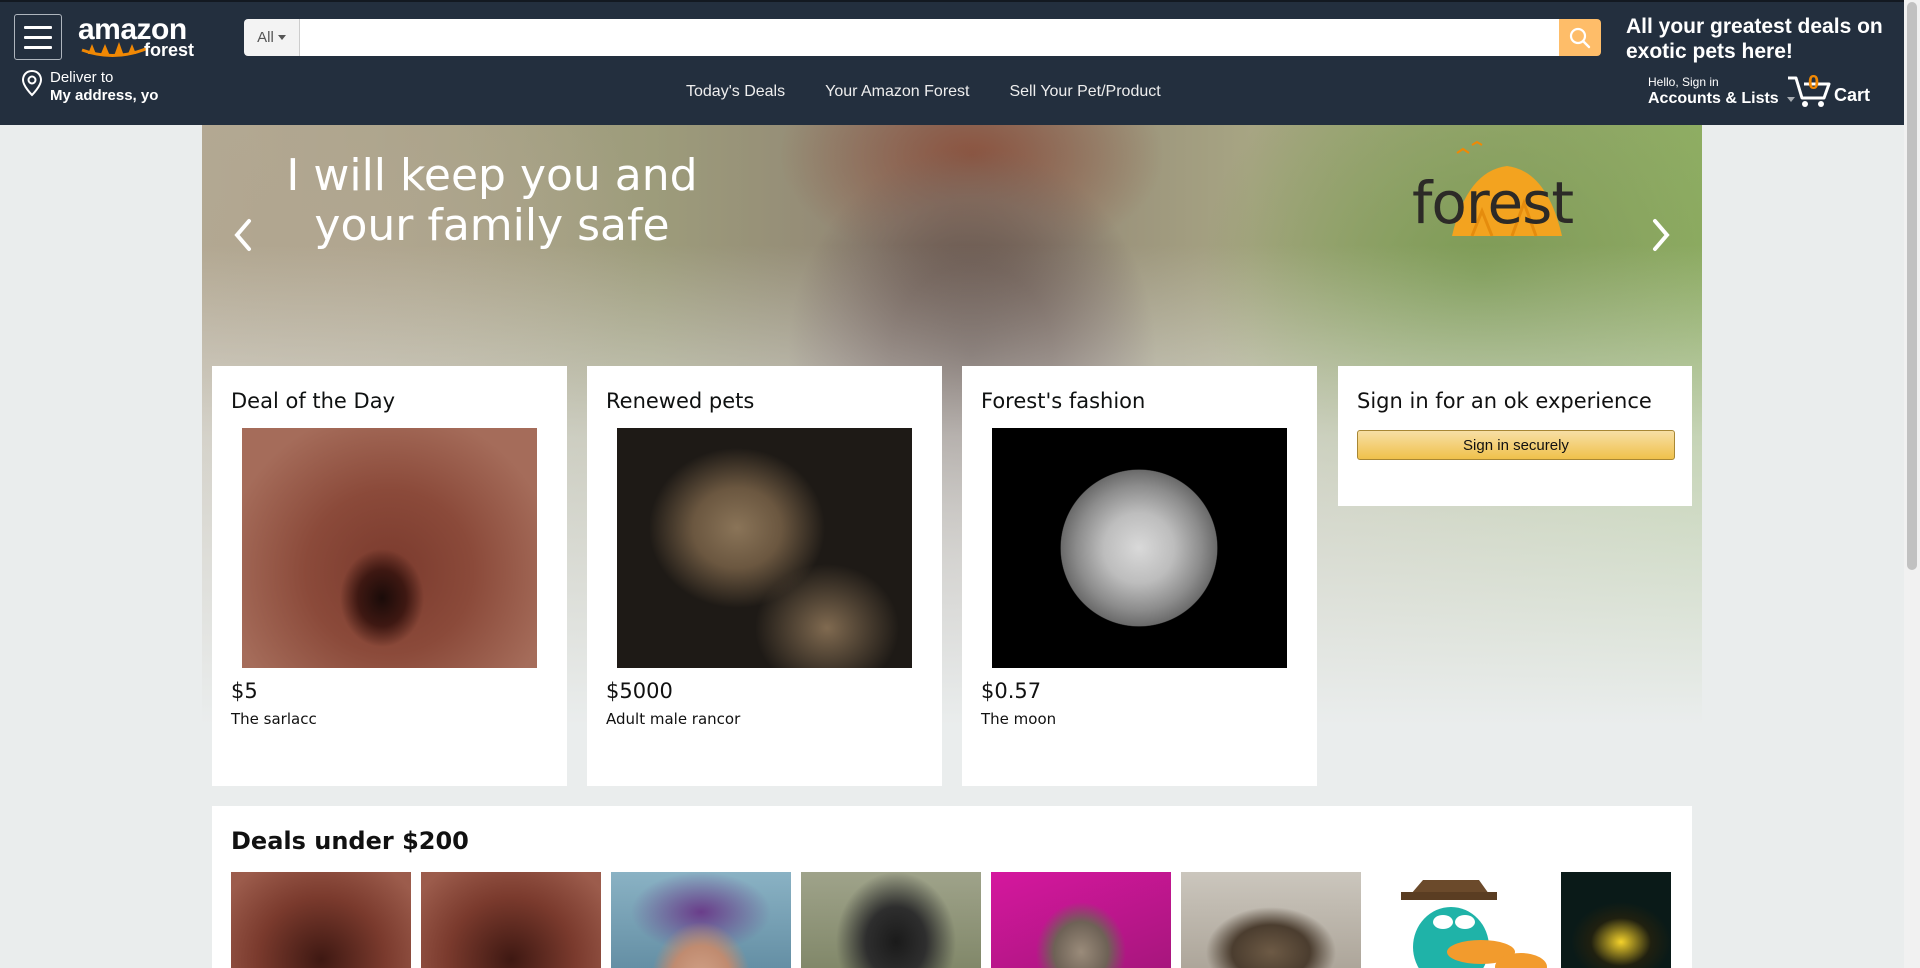 Image resolution: width=1920 pixels, height=968 pixels. What do you see at coordinates (897, 92) in the screenshot?
I see `nav-your-amazon-forest: Your Amazon Forest` at bounding box center [897, 92].